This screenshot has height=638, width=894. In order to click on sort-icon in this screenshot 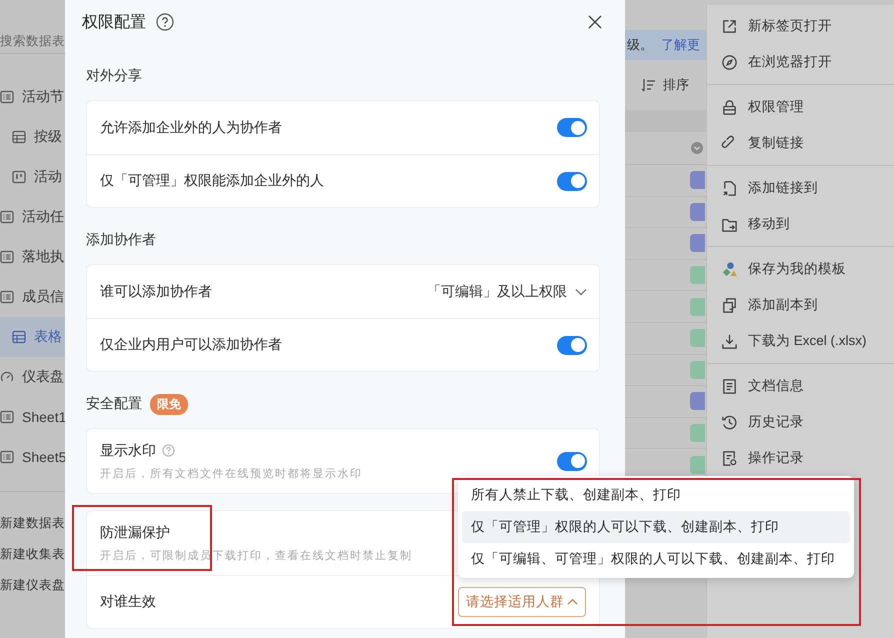, I will do `click(649, 85)`.